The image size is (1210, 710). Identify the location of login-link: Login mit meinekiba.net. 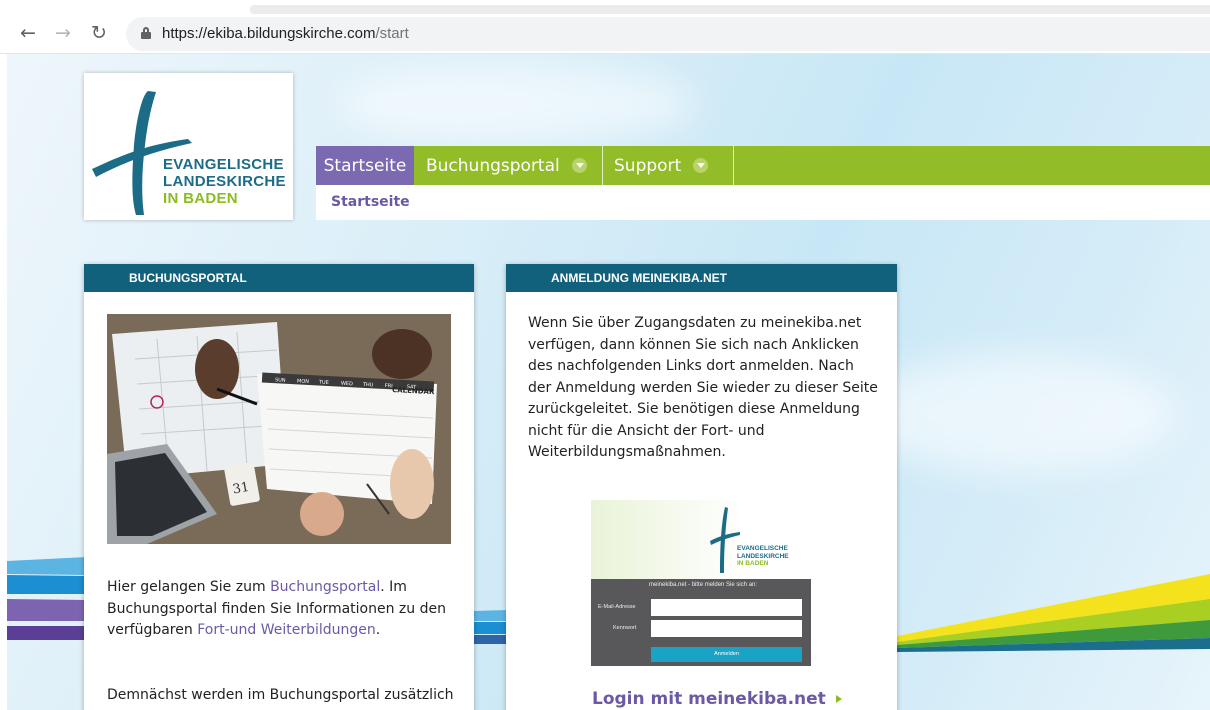
(717, 699).